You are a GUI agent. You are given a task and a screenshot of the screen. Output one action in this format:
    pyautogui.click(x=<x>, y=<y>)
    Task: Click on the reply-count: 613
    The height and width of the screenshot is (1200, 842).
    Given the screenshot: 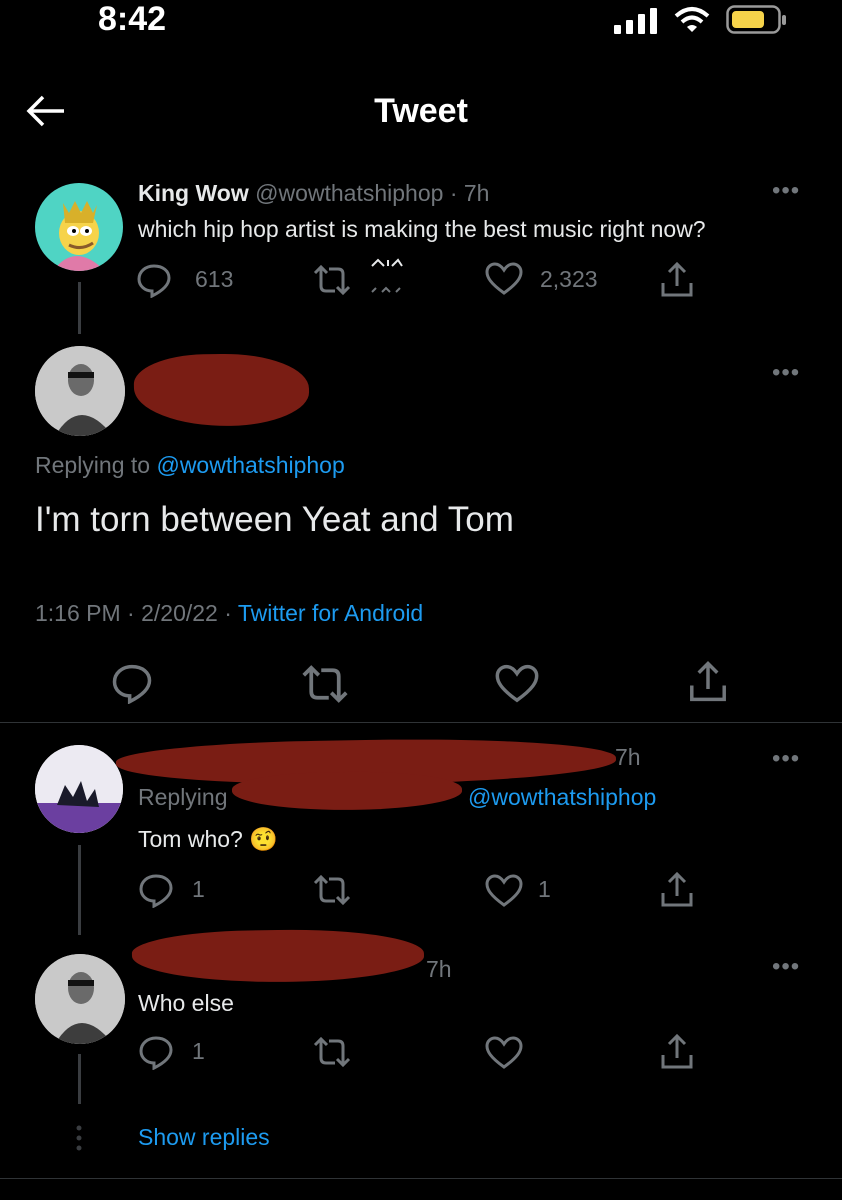 What is the action you would take?
    pyautogui.click(x=214, y=279)
    